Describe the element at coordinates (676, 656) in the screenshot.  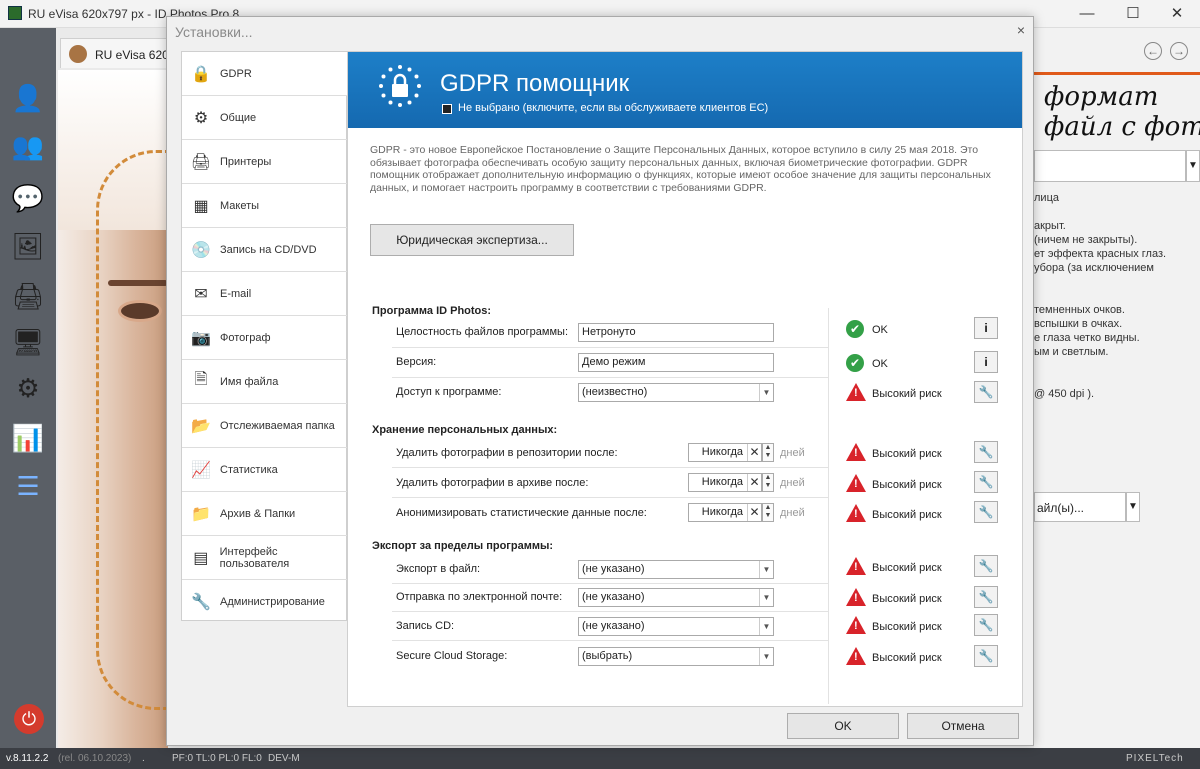
I see `cloud-select: (выбрать) ▼` at that location.